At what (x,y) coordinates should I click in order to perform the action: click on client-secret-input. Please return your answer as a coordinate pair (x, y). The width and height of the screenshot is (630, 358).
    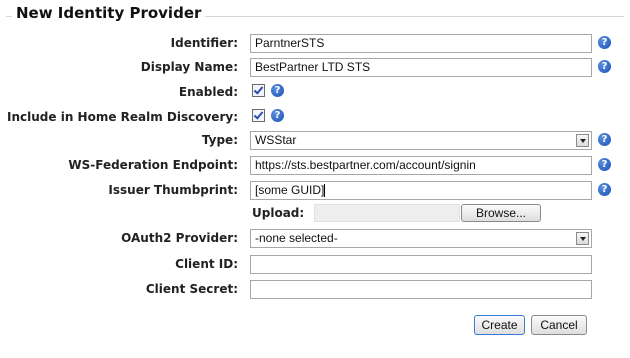
    Looking at the image, I should click on (421, 289).